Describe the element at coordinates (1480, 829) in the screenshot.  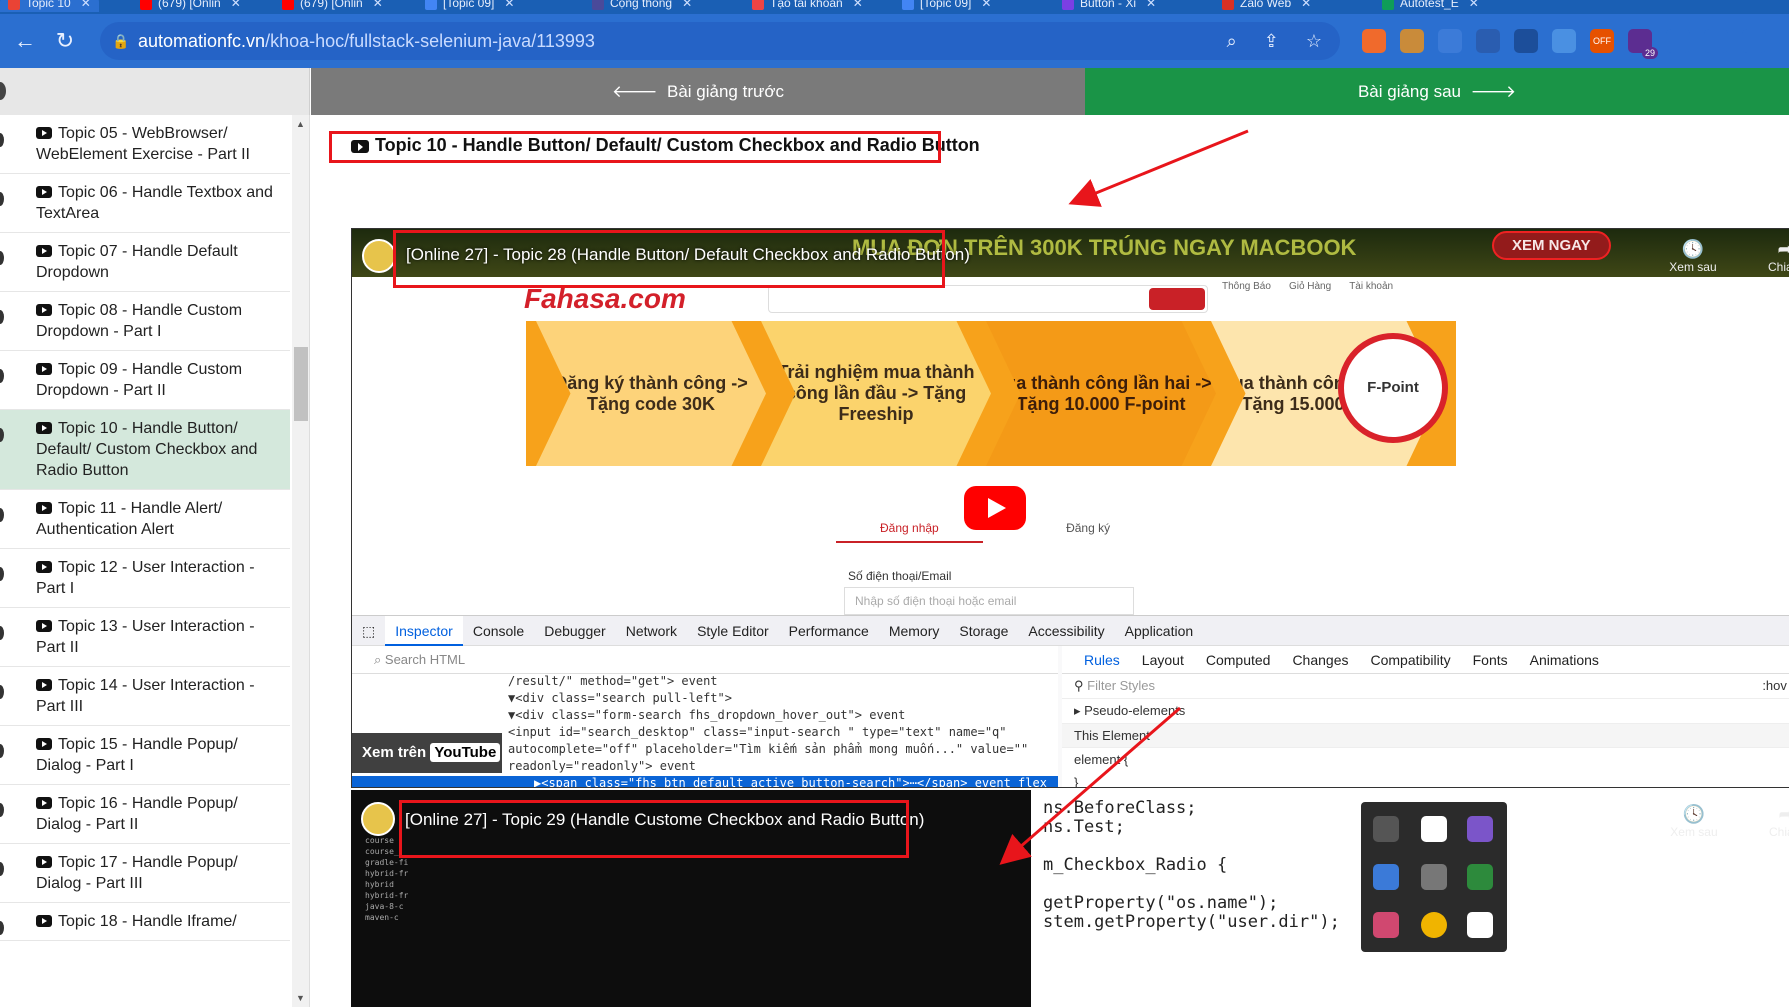
I see `tray-feather-icon` at that location.